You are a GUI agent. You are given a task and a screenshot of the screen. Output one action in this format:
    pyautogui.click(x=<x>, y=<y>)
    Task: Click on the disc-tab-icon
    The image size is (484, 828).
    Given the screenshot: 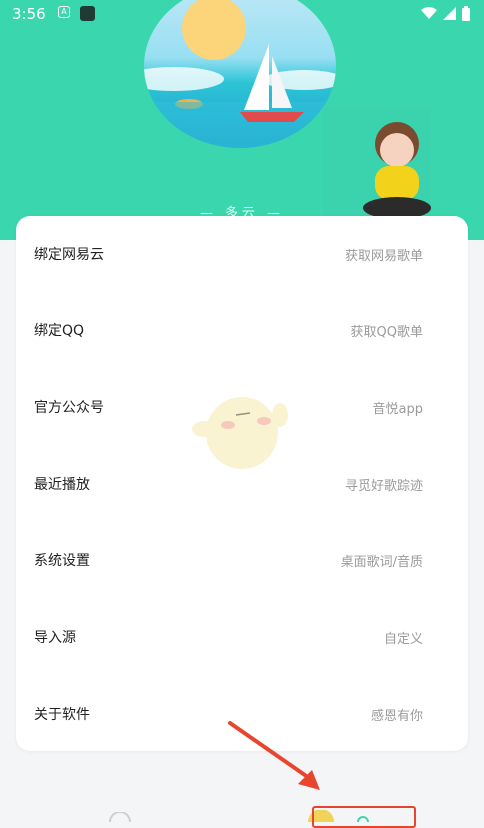 What is the action you would take?
    pyautogui.click(x=120, y=817)
    